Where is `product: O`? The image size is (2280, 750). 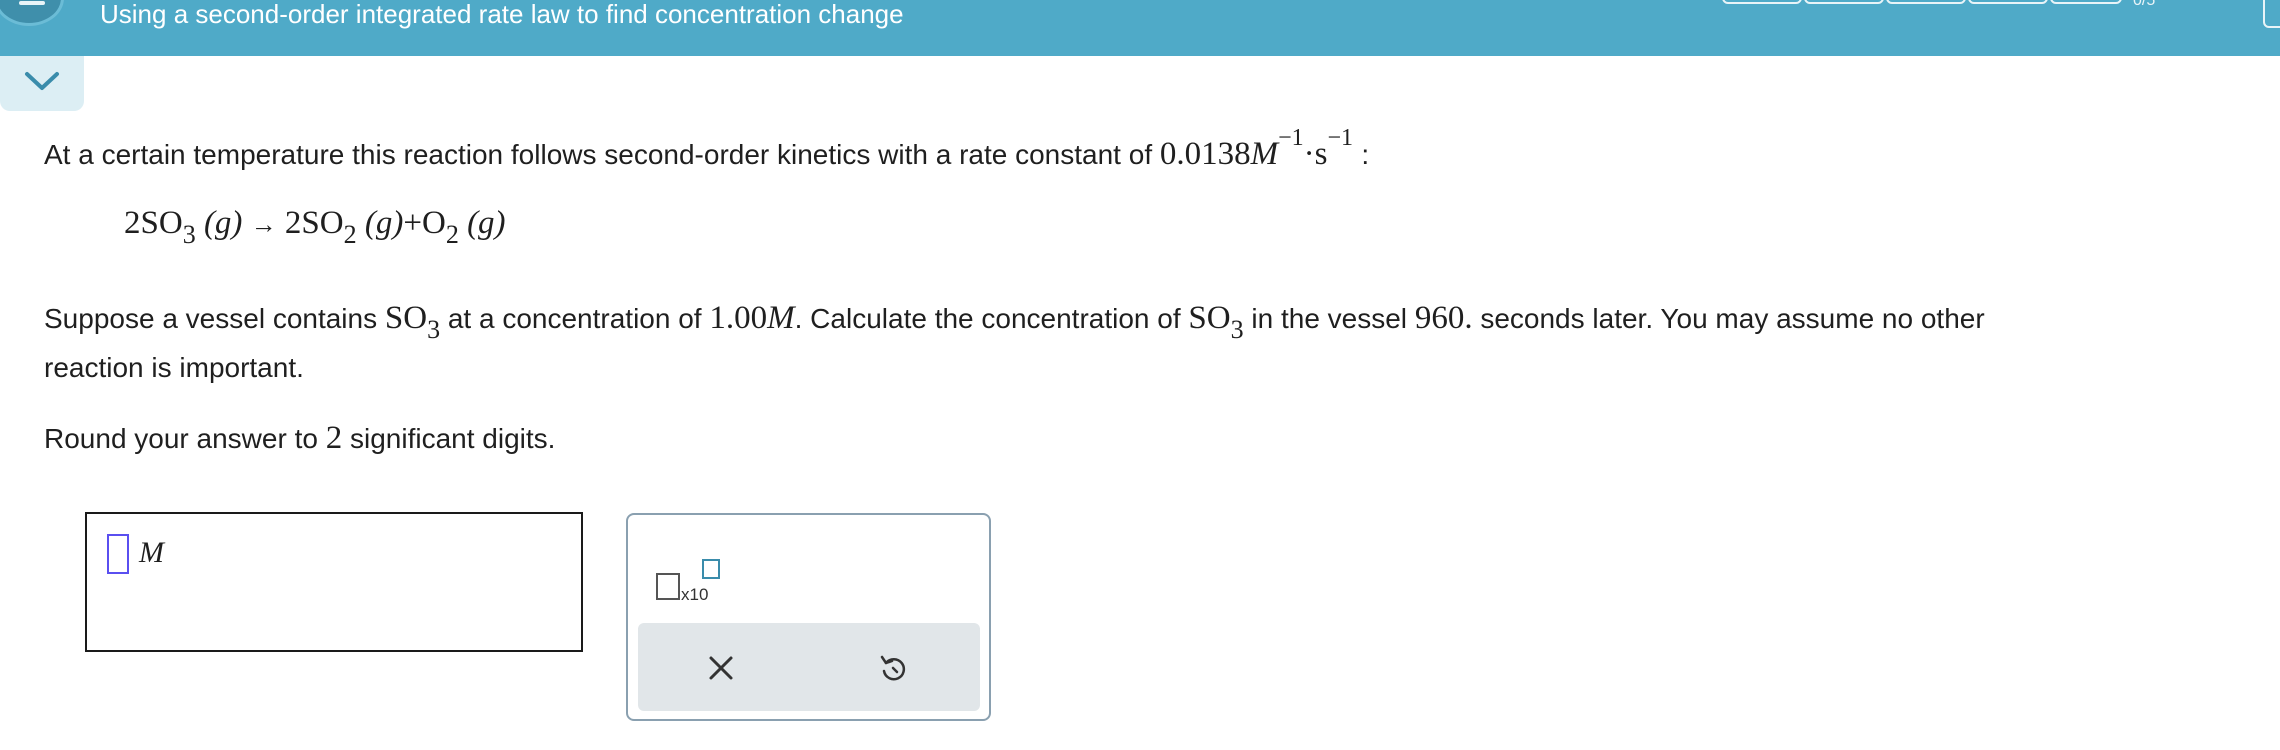 product: O is located at coordinates (433, 223).